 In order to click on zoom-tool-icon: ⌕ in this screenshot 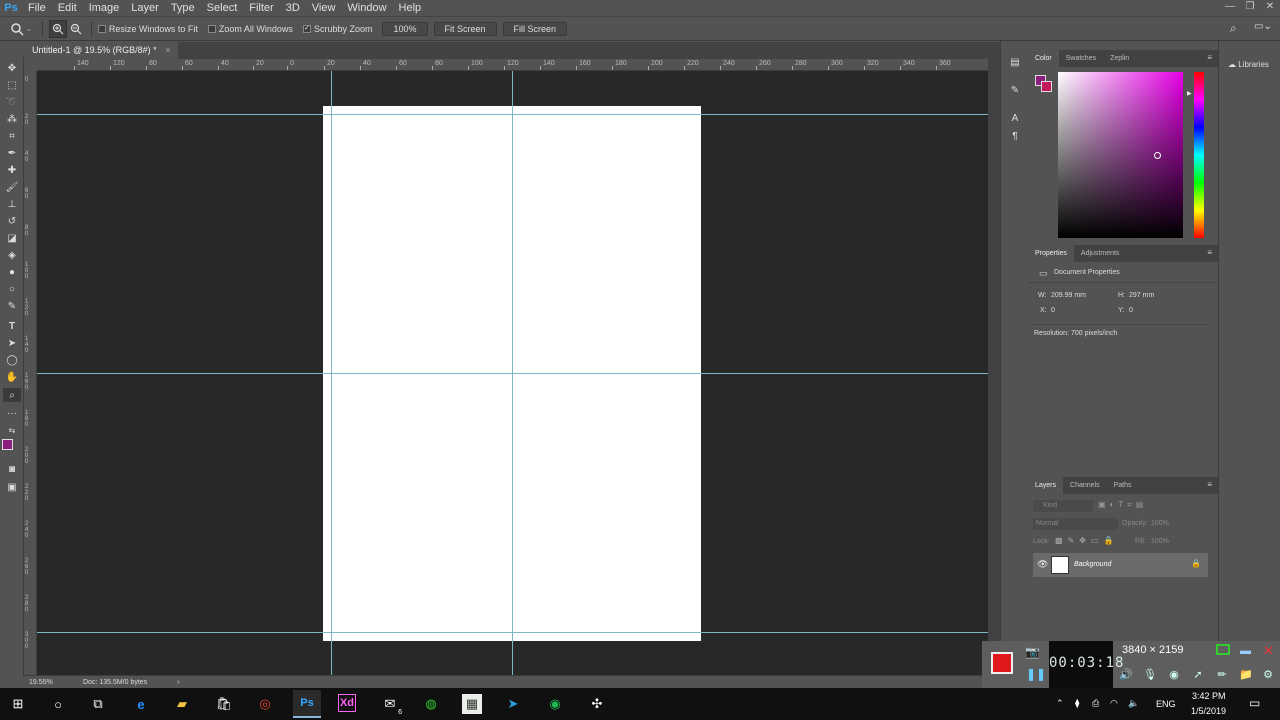, I will do `click(12, 395)`.